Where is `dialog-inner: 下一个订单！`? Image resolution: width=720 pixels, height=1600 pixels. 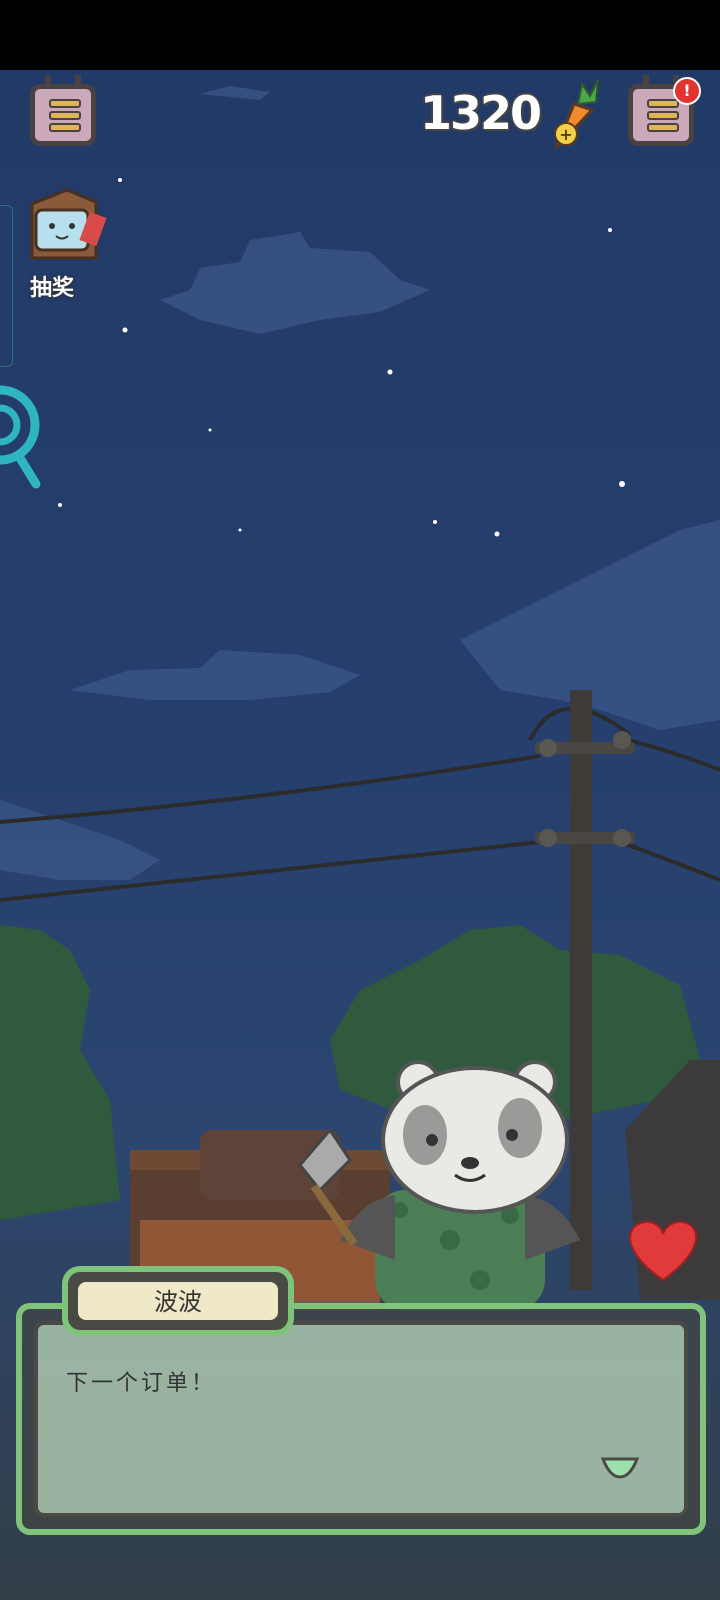 dialog-inner: 下一个订单！ is located at coordinates (361, 1419).